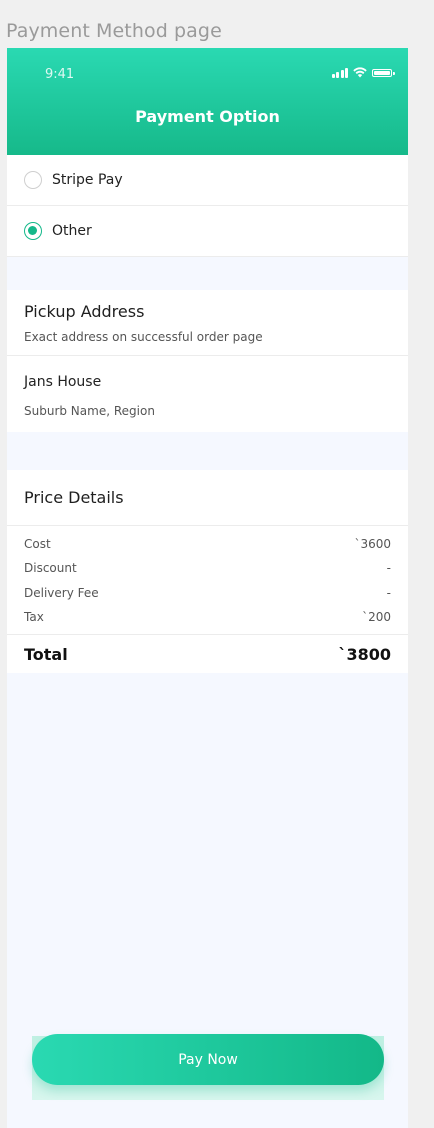 Image resolution: width=434 pixels, height=1128 pixels. I want to click on total-label: Total, so click(46, 654).